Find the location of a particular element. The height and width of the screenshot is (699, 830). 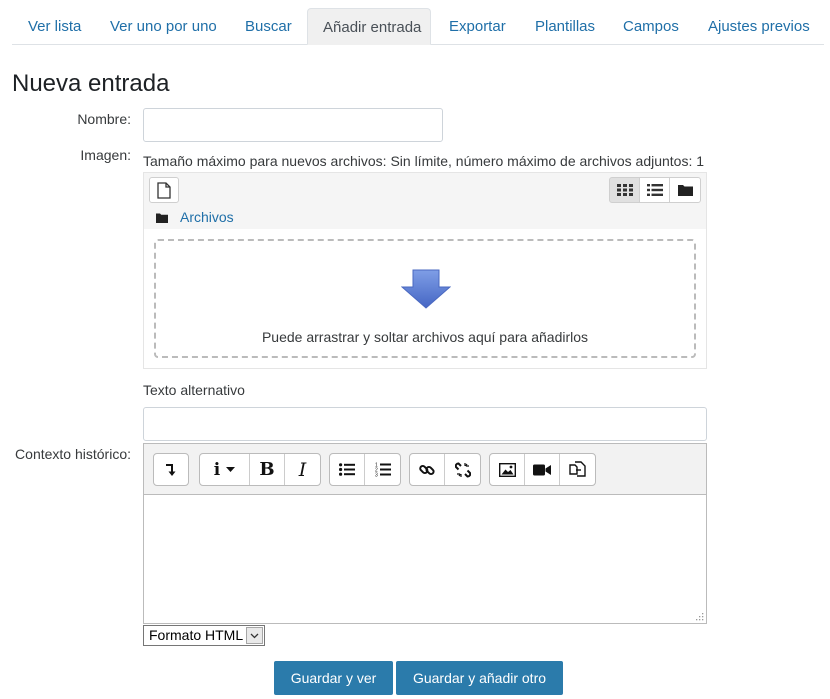

imagen-label: Imagen: is located at coordinates (105, 155).